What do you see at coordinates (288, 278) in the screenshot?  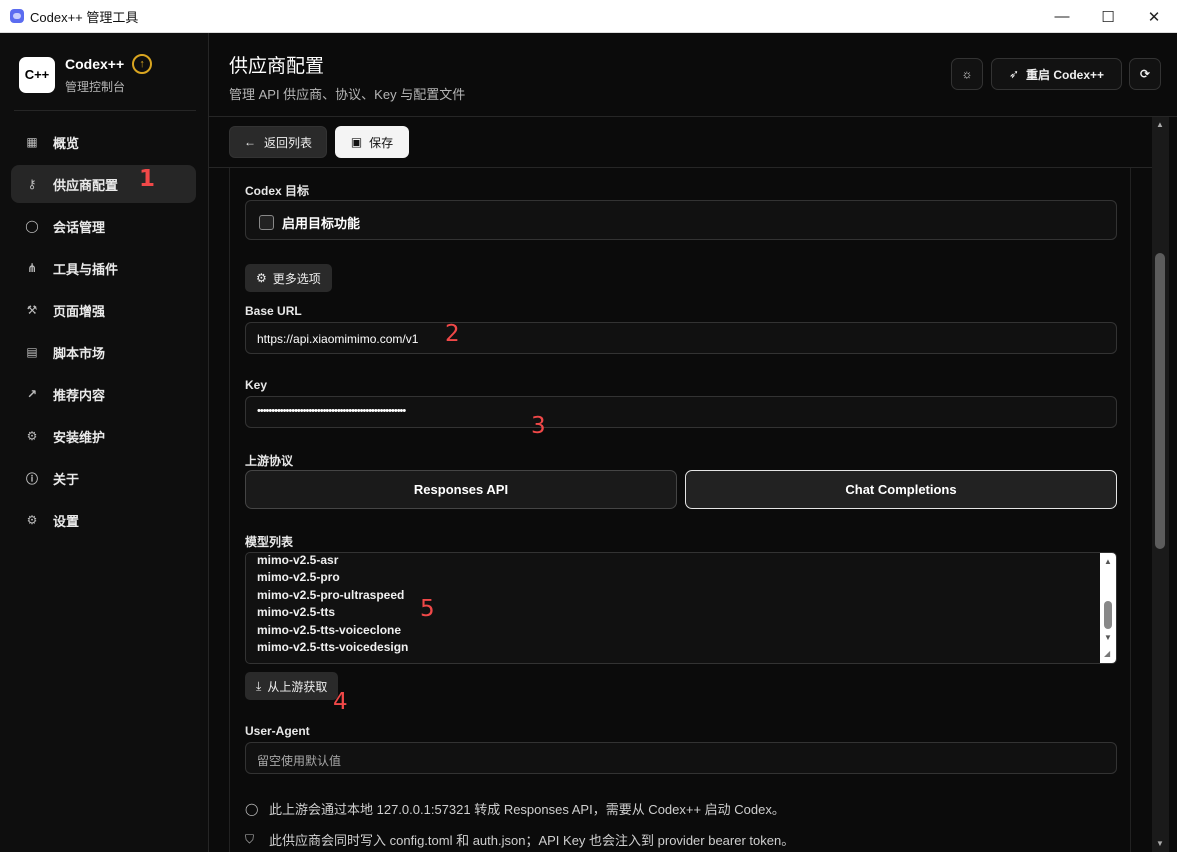 I see `more-options-button: ⚙ 更多选项` at bounding box center [288, 278].